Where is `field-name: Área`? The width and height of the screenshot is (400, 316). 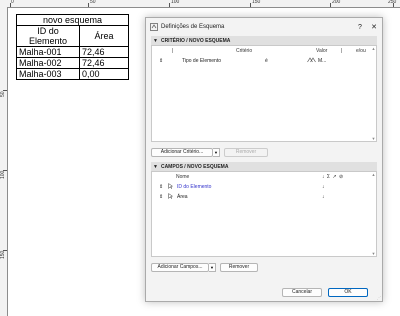 field-name: Área is located at coordinates (182, 197).